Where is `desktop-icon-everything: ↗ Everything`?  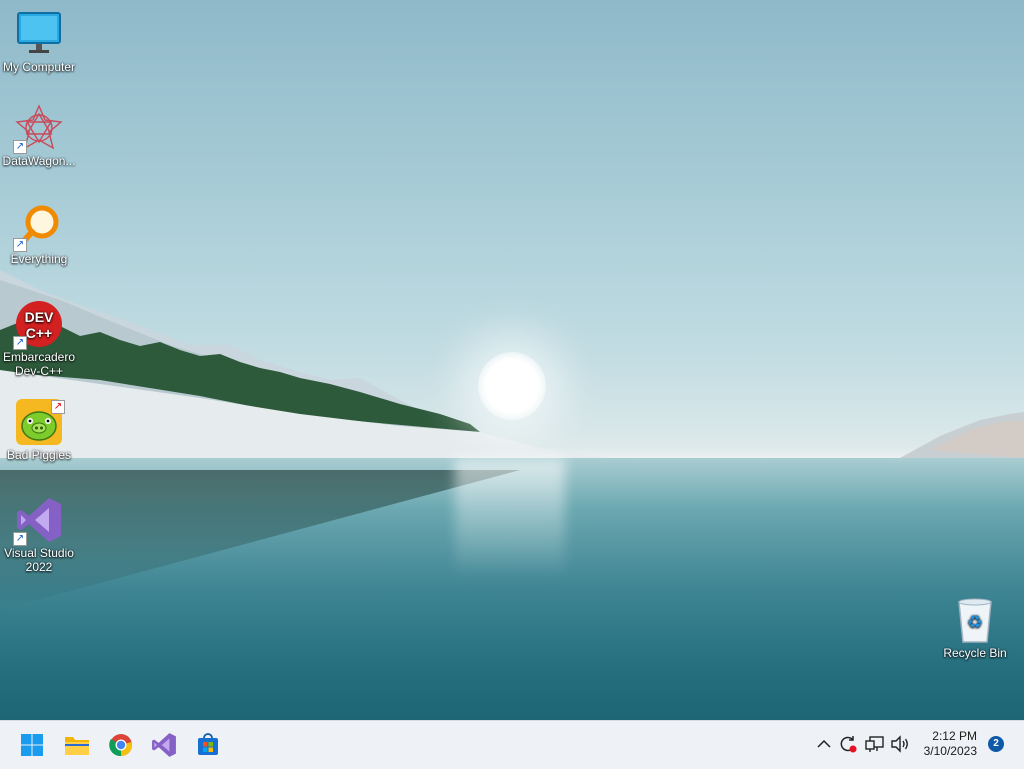
desktop-icon-everything: ↗ Everything is located at coordinates (39, 234).